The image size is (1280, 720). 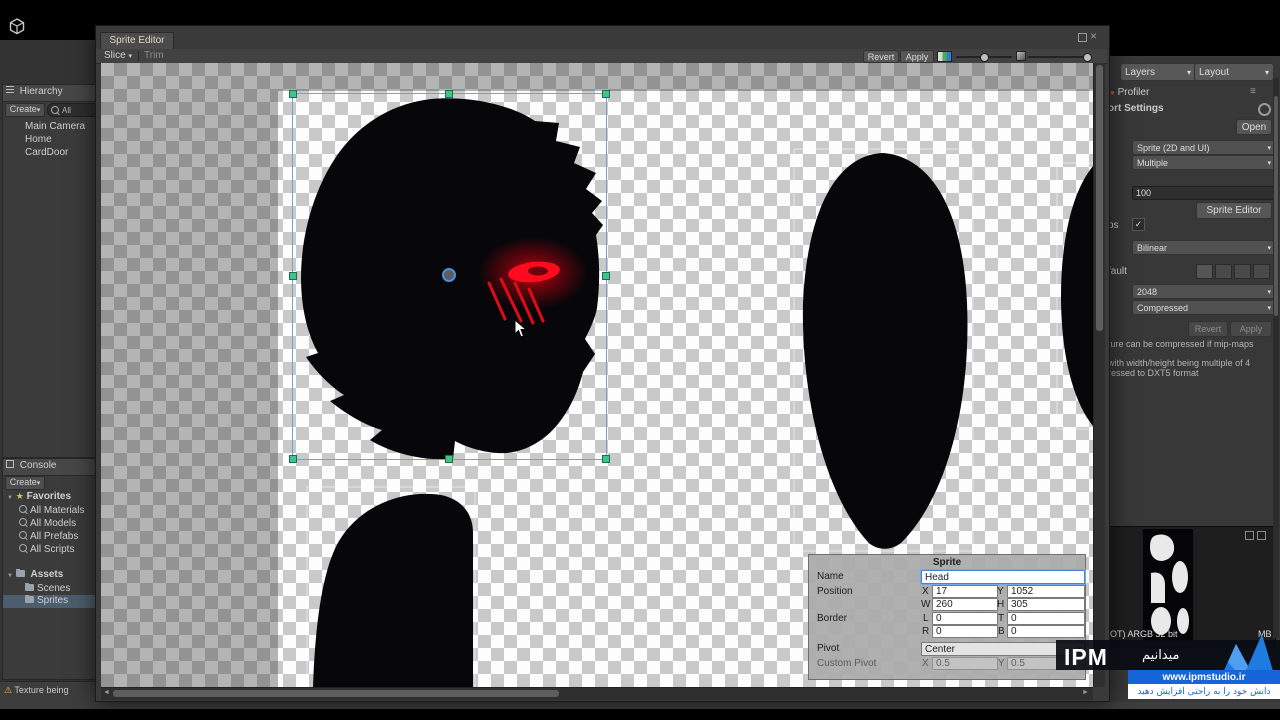 I want to click on horizontal-scrollbar-thumb, so click(x=336, y=693).